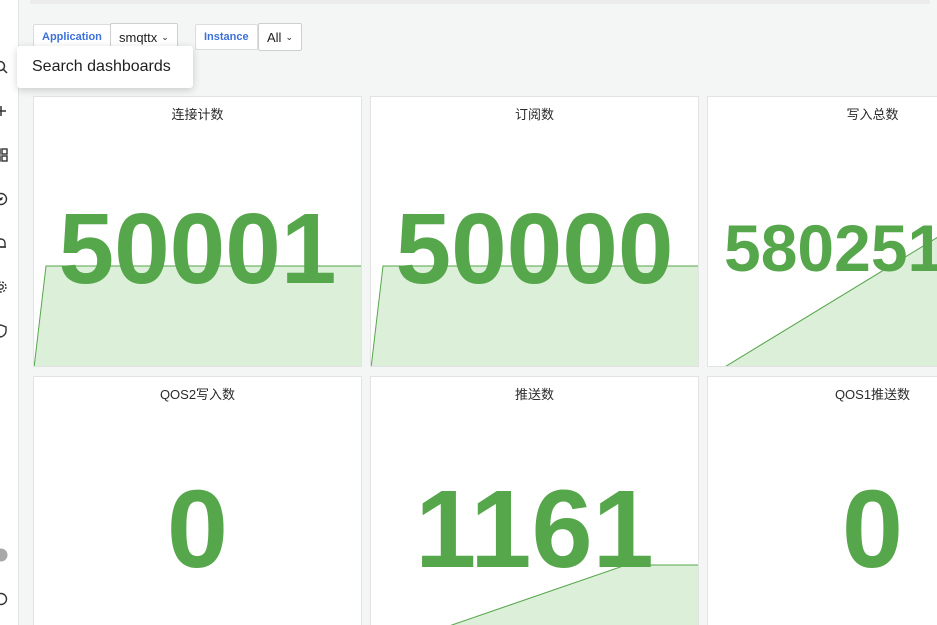 The width and height of the screenshot is (937, 625). Describe the element at coordinates (4, 111) in the screenshot. I see `plus-icon` at that location.